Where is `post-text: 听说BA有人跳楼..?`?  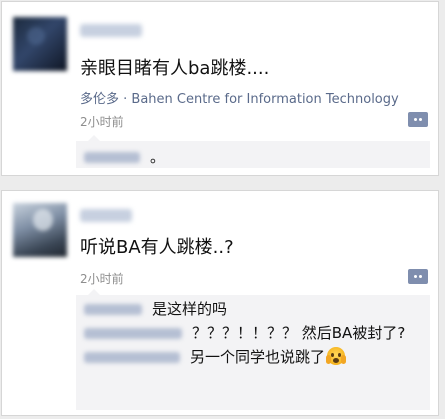
post-text: 听说BA有人跳楼..? is located at coordinates (157, 247).